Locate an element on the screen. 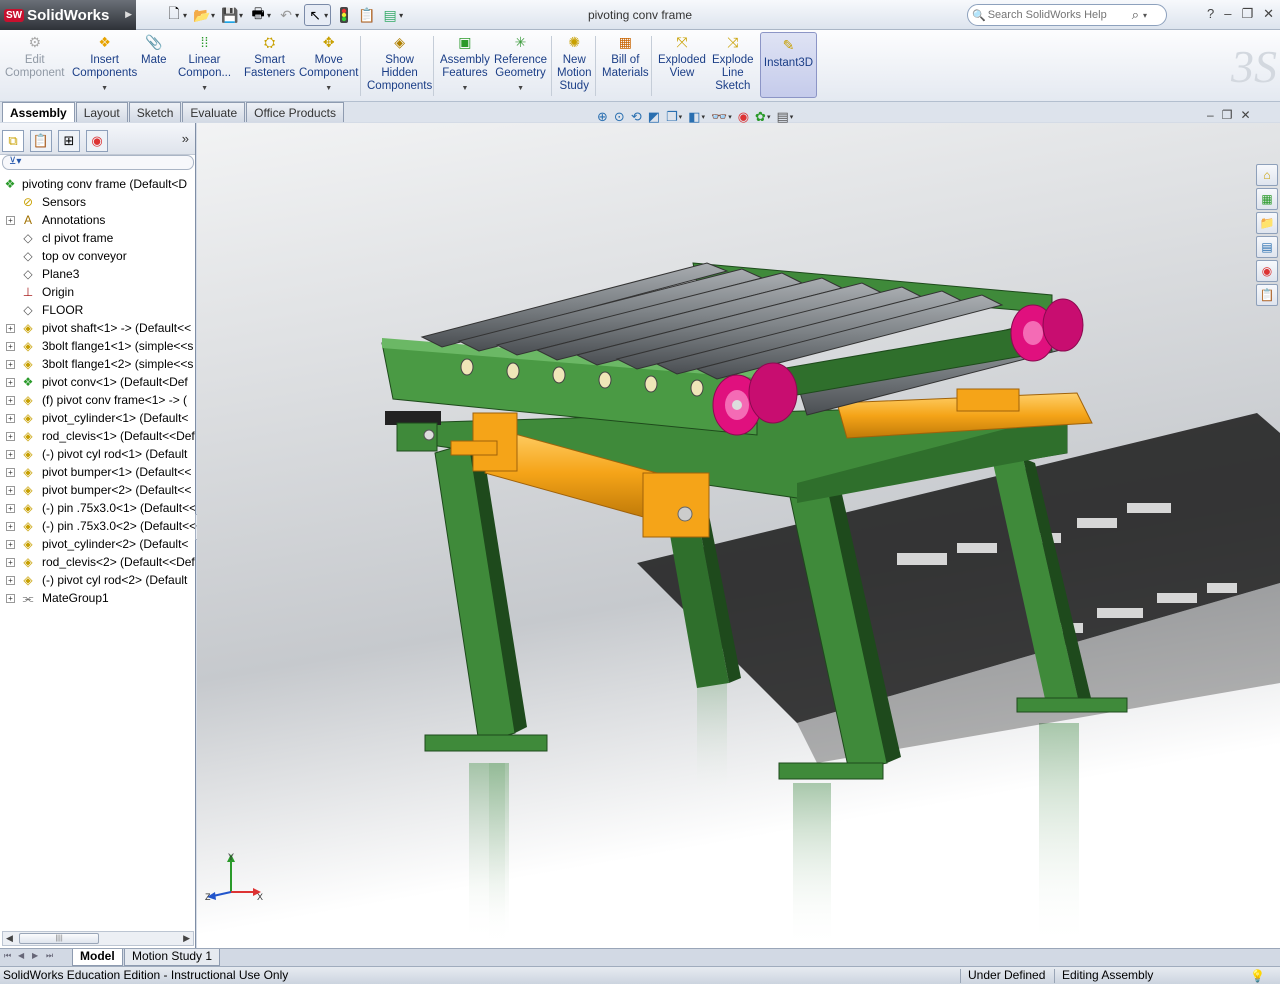 This screenshot has height=984, width=1280. edit-component-button: ⚙ Edit Component is located at coordinates (34, 56).